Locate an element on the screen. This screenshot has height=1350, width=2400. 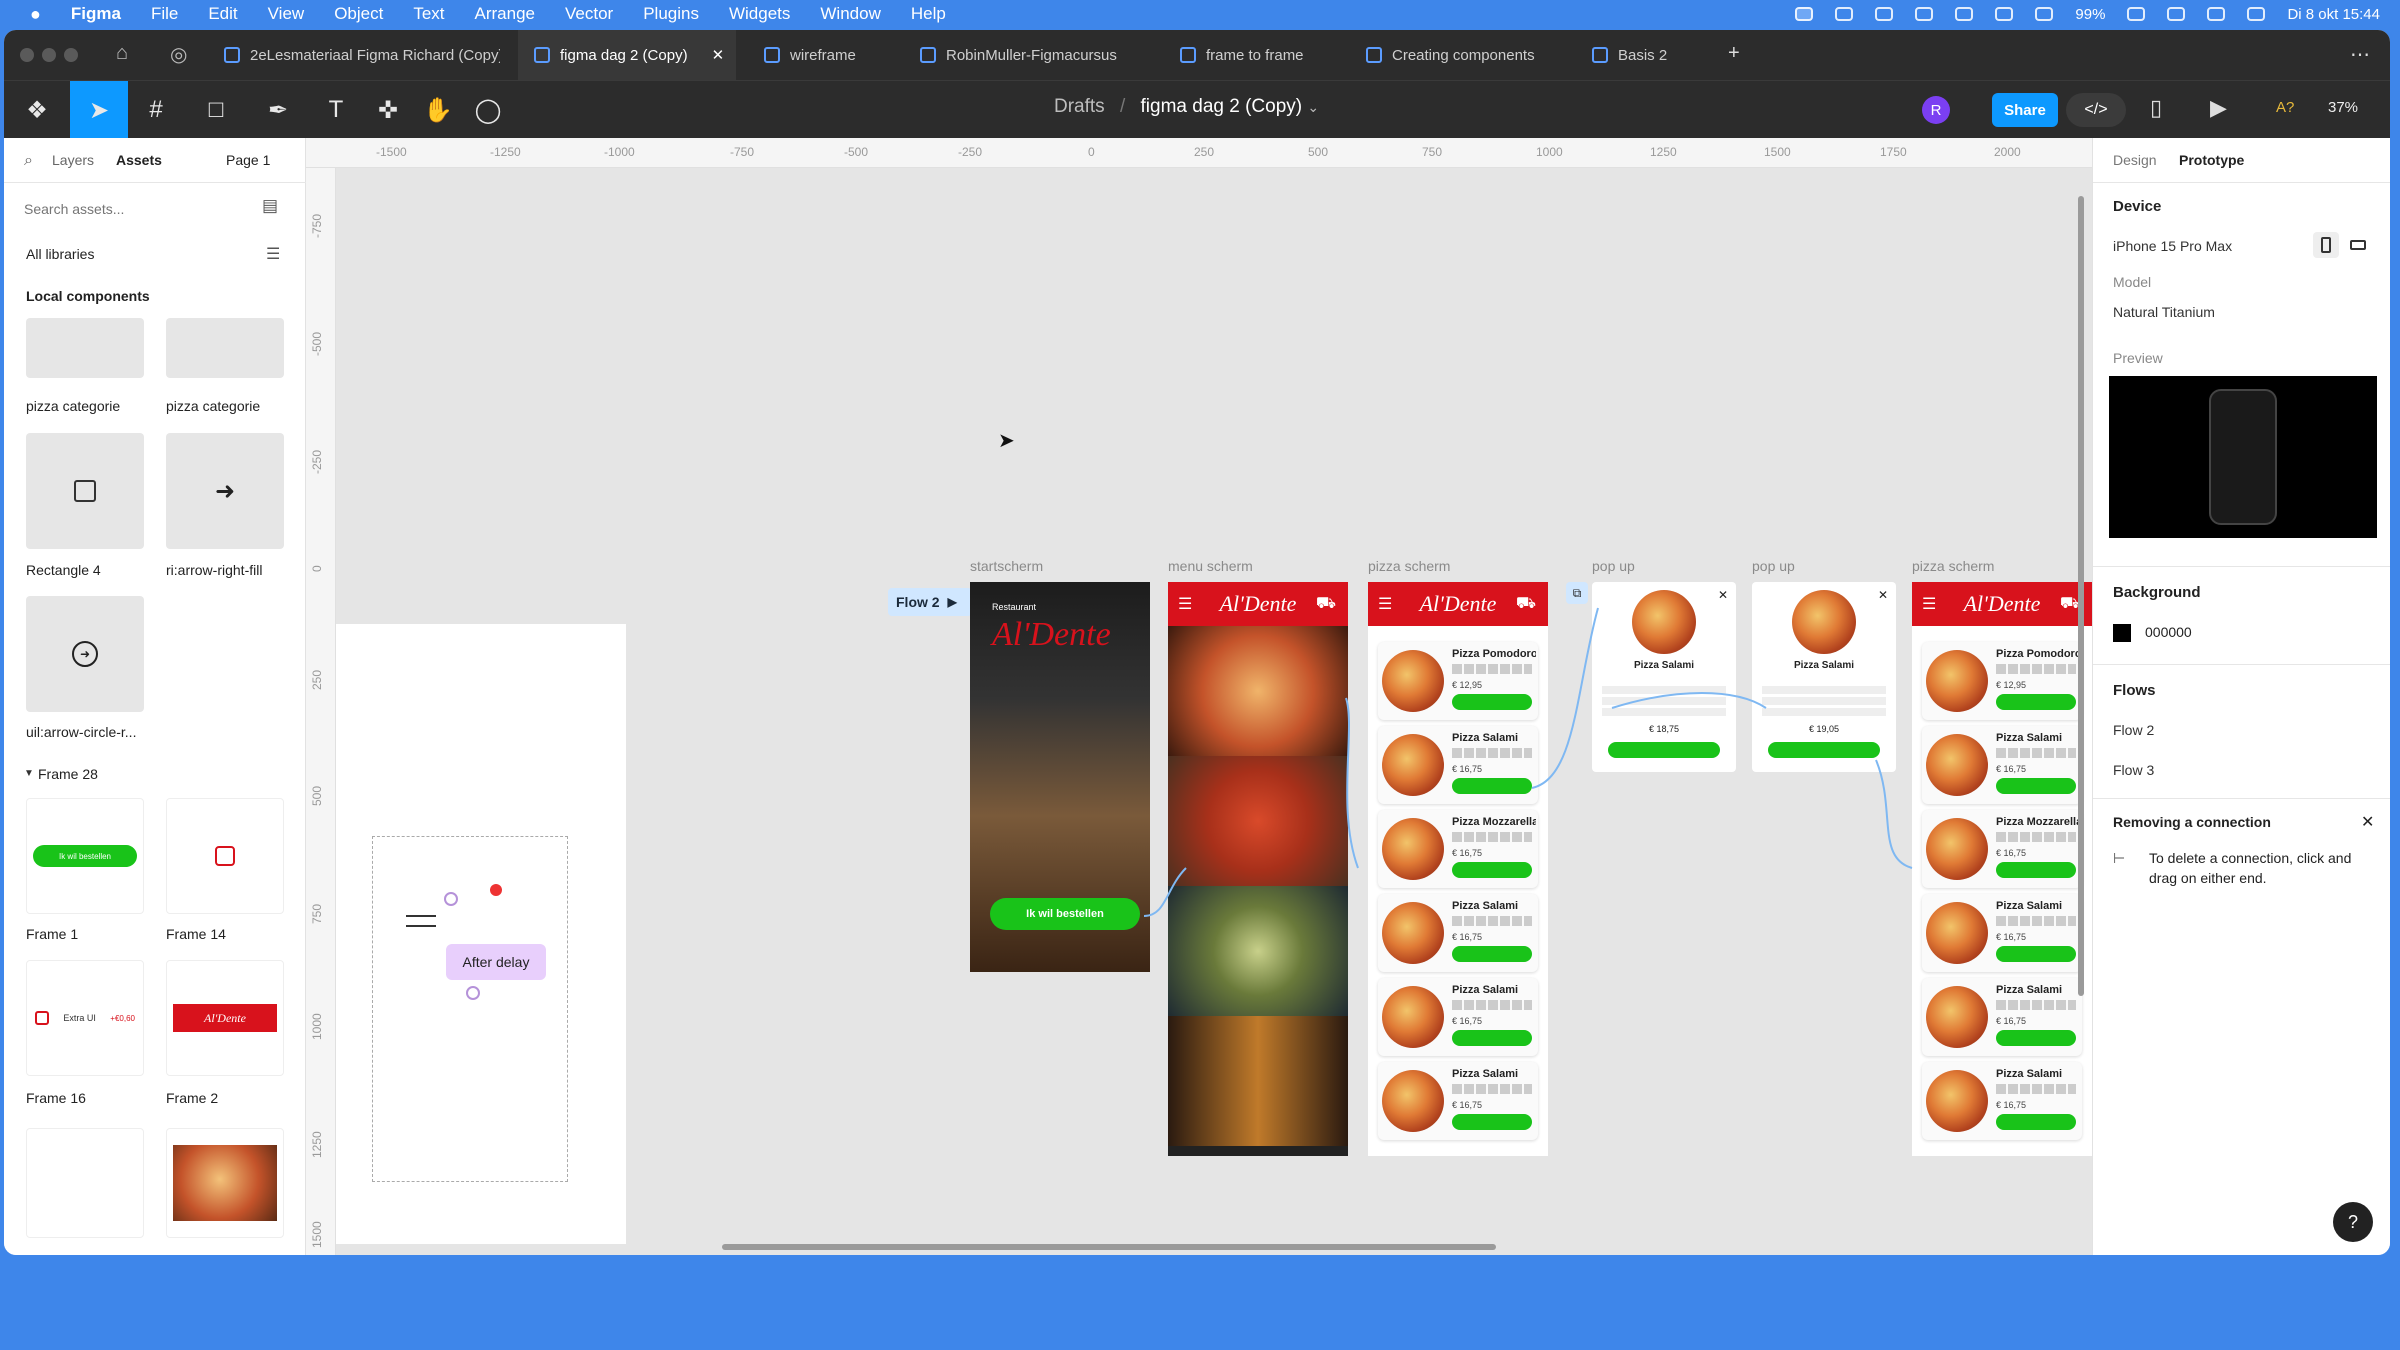
flow-item: Flow 2 is located at coordinates (2133, 730).